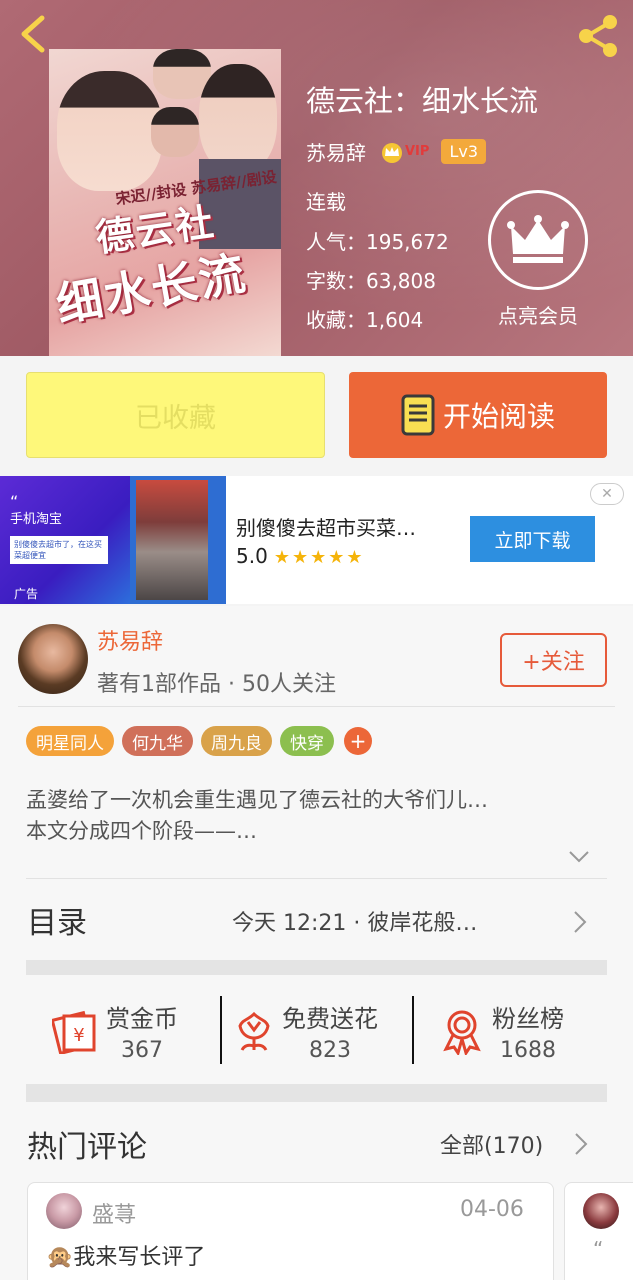  I want to click on ad-image: “ 手机淘宝 别傻傻去超市了，在这买菜超便宜 广告, so click(65, 540).